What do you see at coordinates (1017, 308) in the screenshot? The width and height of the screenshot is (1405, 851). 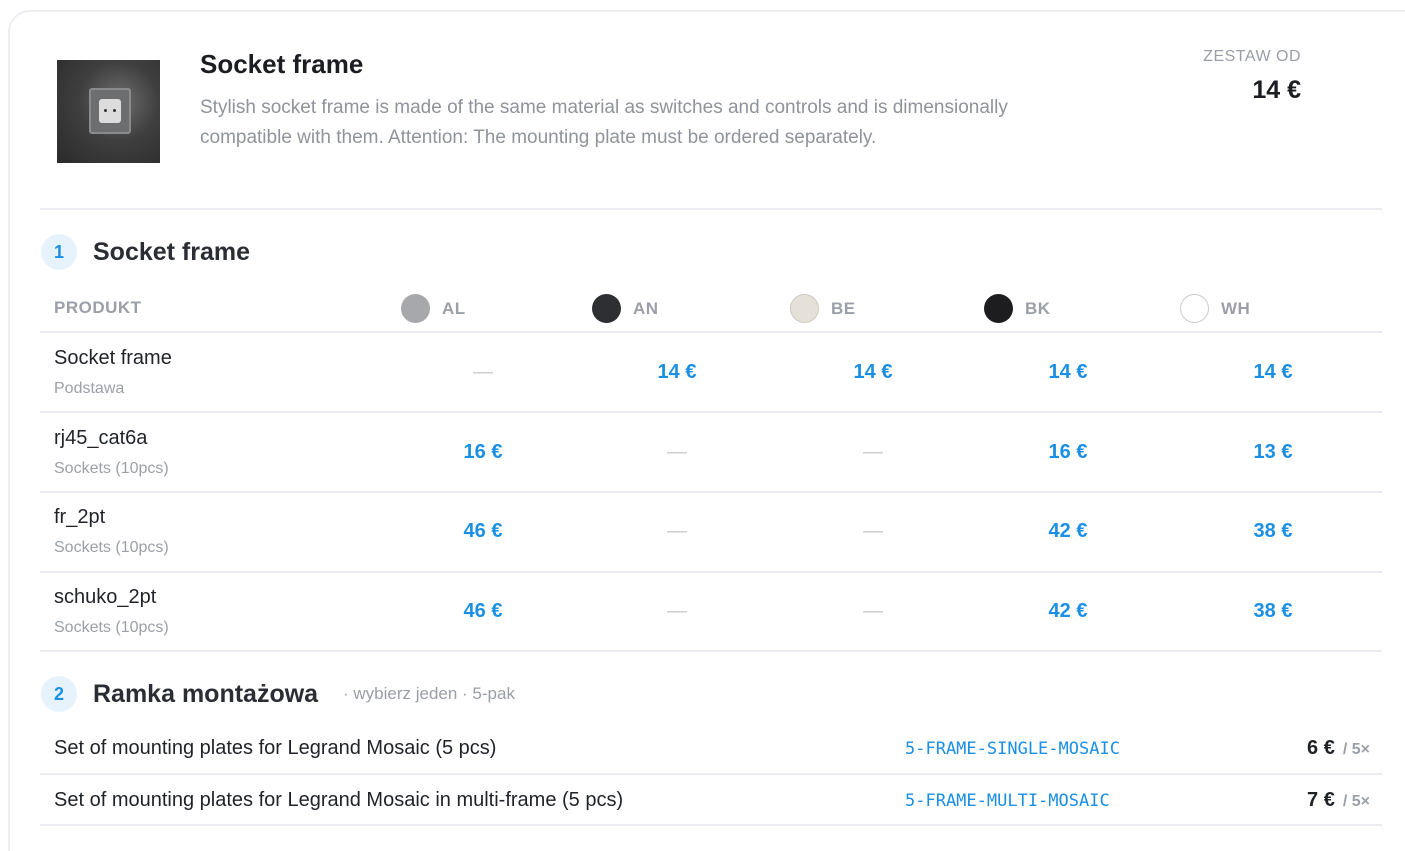 I see `color-column-bk: BK` at bounding box center [1017, 308].